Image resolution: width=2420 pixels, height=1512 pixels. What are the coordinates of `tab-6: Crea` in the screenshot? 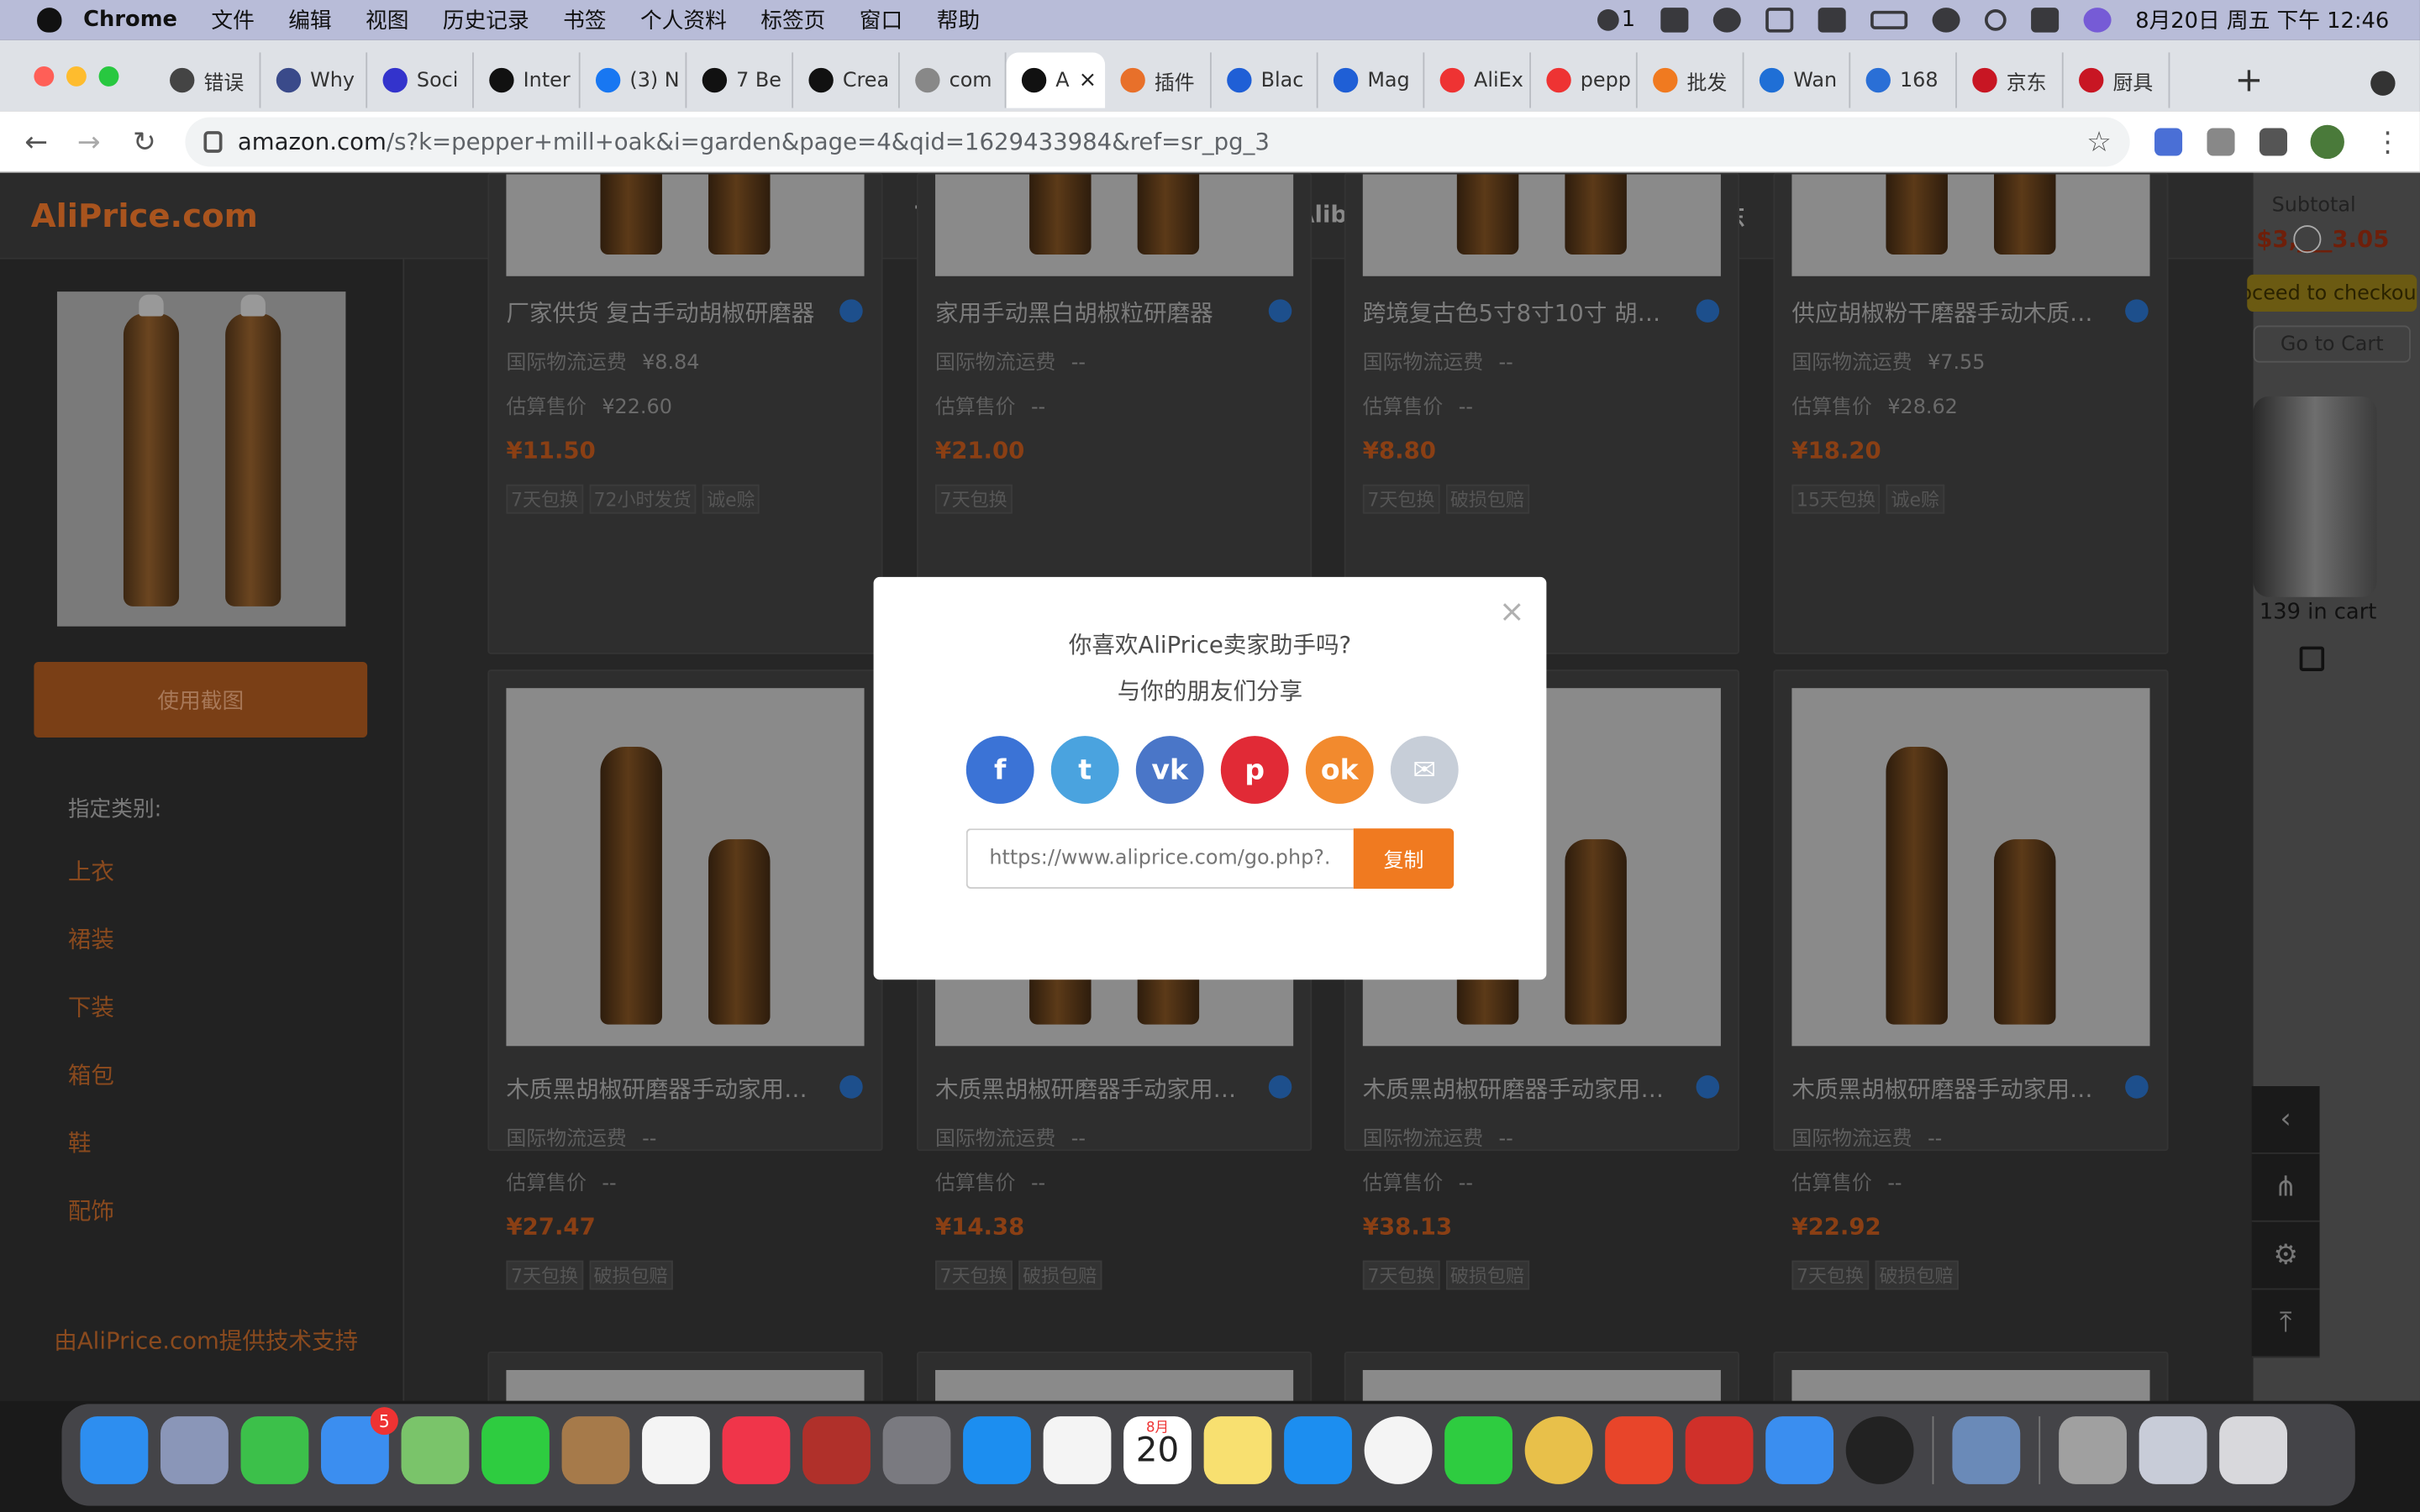 It's located at (846, 80).